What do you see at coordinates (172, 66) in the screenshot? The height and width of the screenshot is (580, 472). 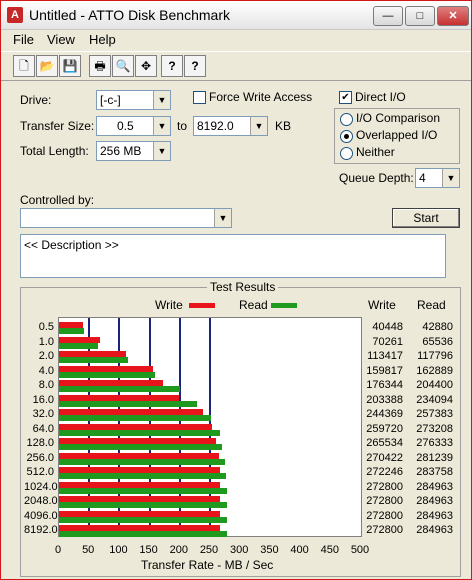 I see `help-icon: ?` at bounding box center [172, 66].